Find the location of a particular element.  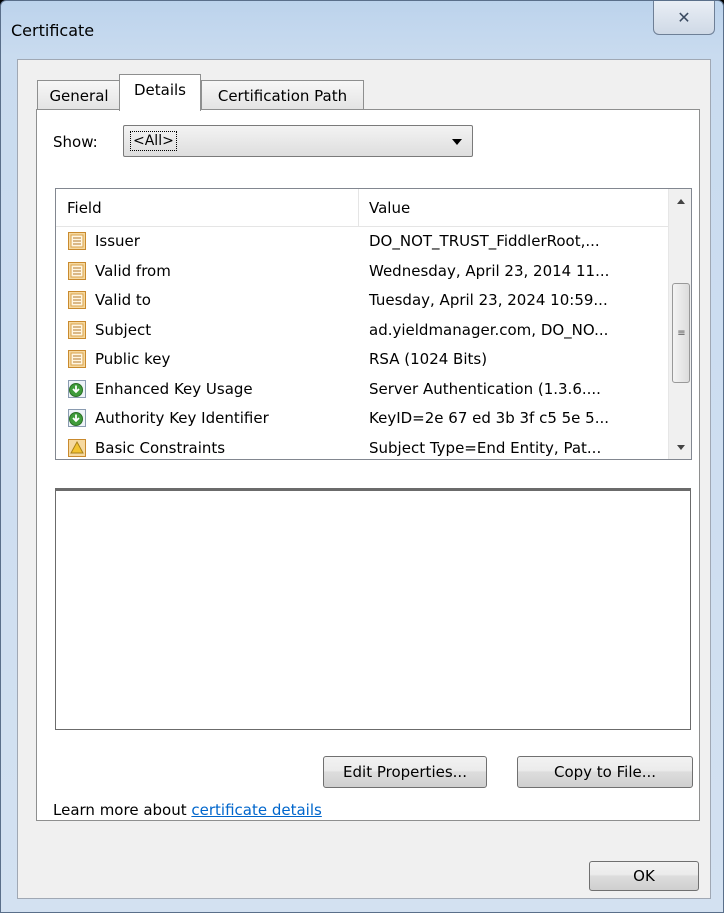

scroll-thumb: ≡ is located at coordinates (681, 333).